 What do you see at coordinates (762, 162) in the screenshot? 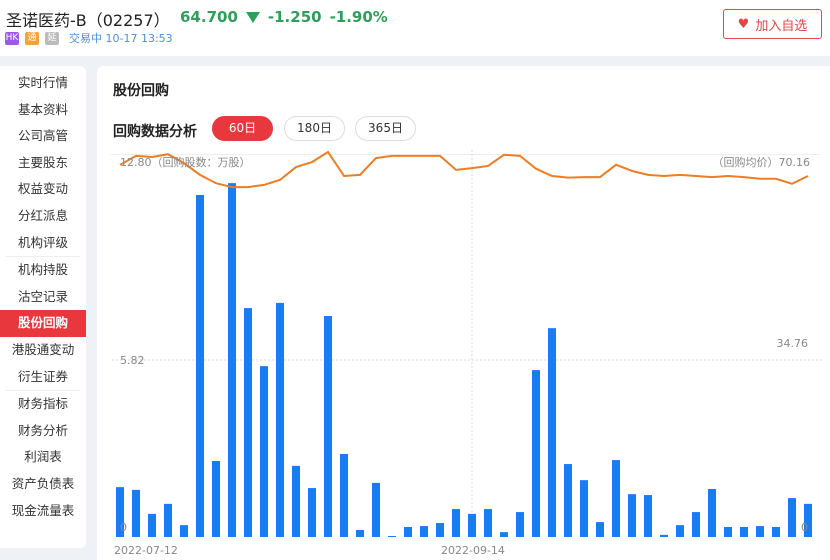
I see `right-axis-top: （回购均价）70.16` at bounding box center [762, 162].